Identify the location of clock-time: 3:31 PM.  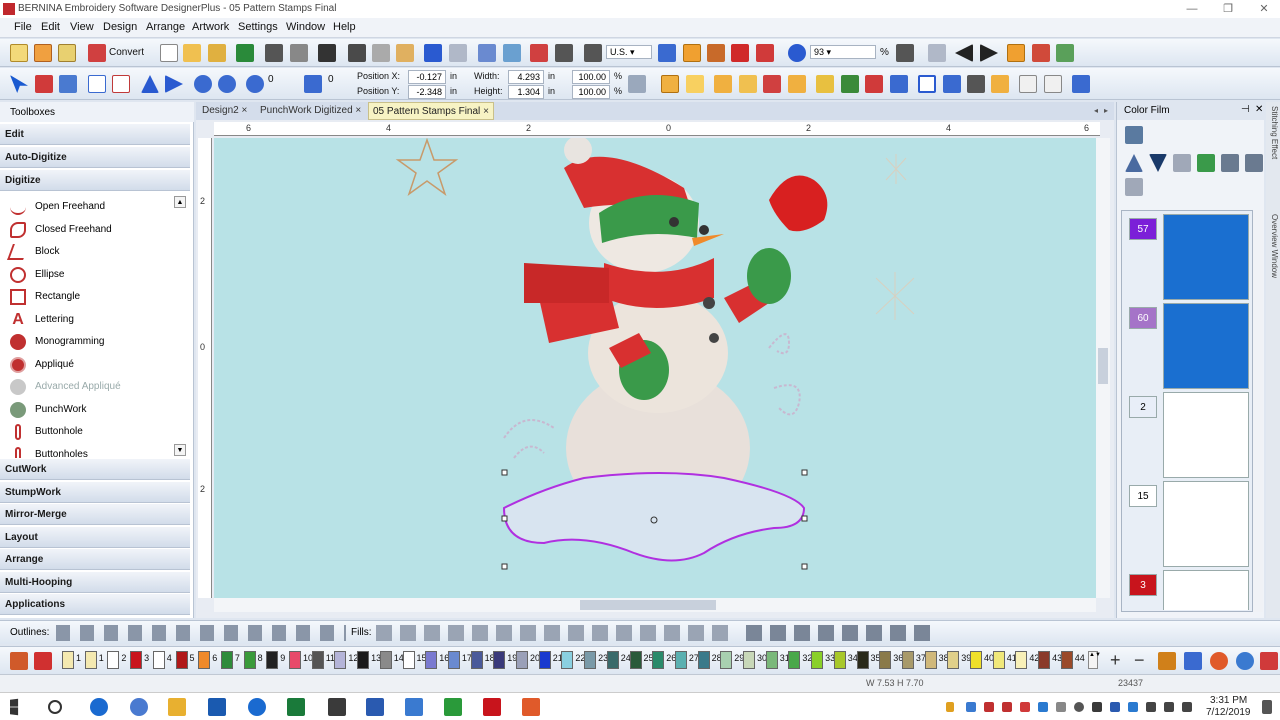
(1228, 700).